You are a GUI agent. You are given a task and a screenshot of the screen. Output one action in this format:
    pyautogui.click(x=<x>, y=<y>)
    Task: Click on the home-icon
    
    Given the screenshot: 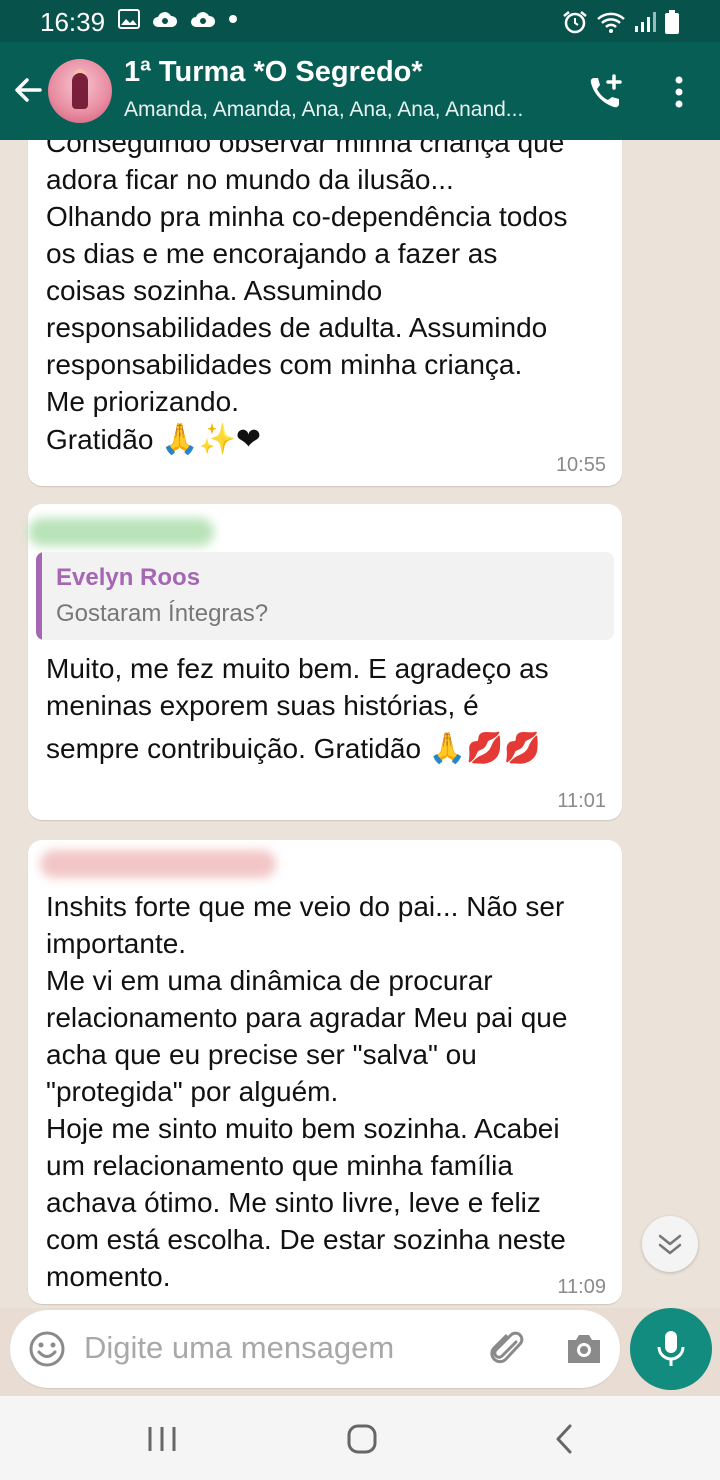 What is the action you would take?
    pyautogui.click(x=362, y=1439)
    